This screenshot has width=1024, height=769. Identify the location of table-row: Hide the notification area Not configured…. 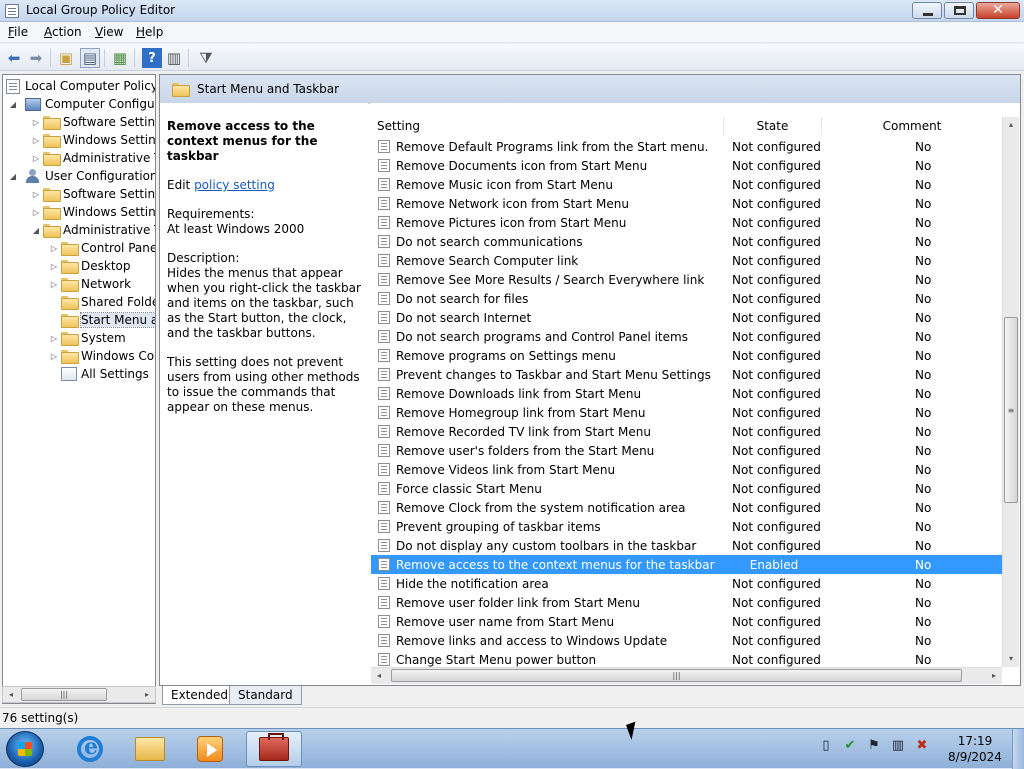
(686, 583).